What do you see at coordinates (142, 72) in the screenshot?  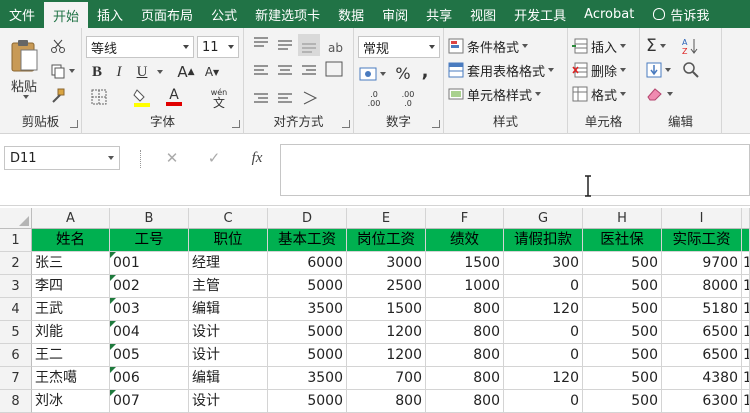 I see `underline-button: U` at bounding box center [142, 72].